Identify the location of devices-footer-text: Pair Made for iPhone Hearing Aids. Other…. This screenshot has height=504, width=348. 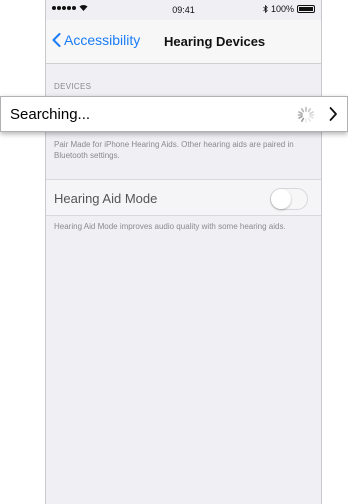
(174, 150).